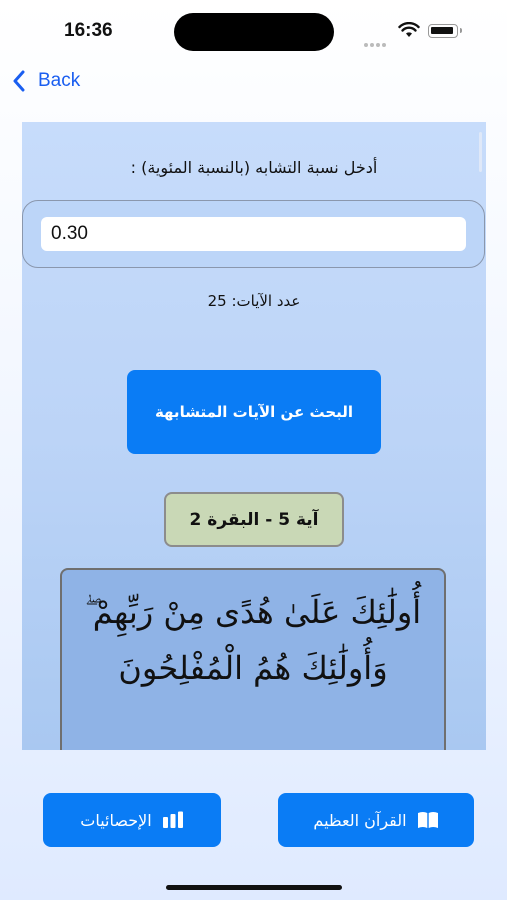 The height and width of the screenshot is (900, 507). I want to click on search-similar-verses-button: البحث عن الآيات المتشابهة, so click(254, 412).